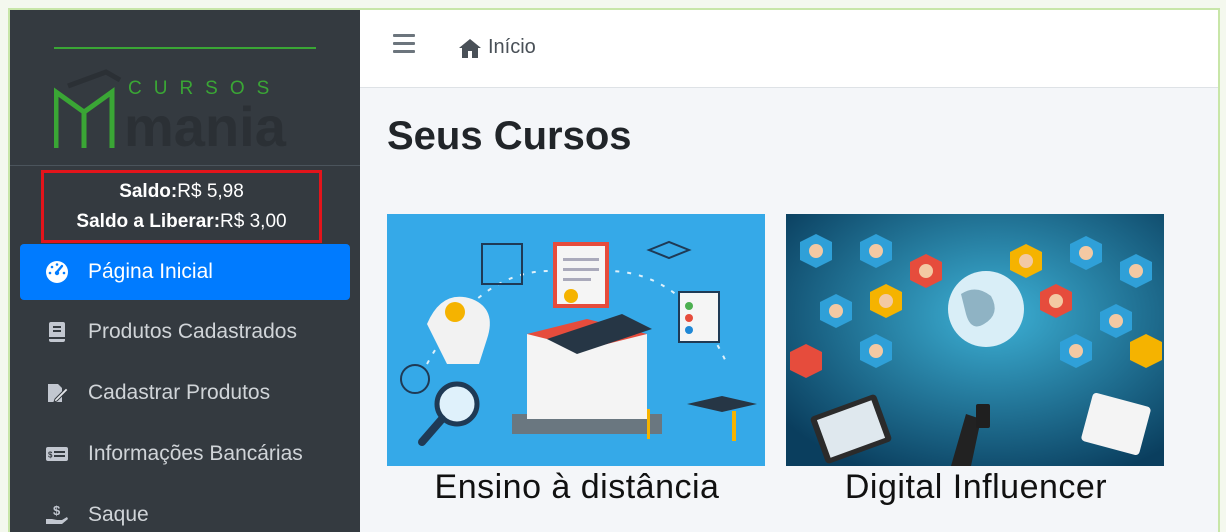 The height and width of the screenshot is (532, 1226). What do you see at coordinates (205, 125) in the screenshot?
I see `svg-text: mania` at bounding box center [205, 125].